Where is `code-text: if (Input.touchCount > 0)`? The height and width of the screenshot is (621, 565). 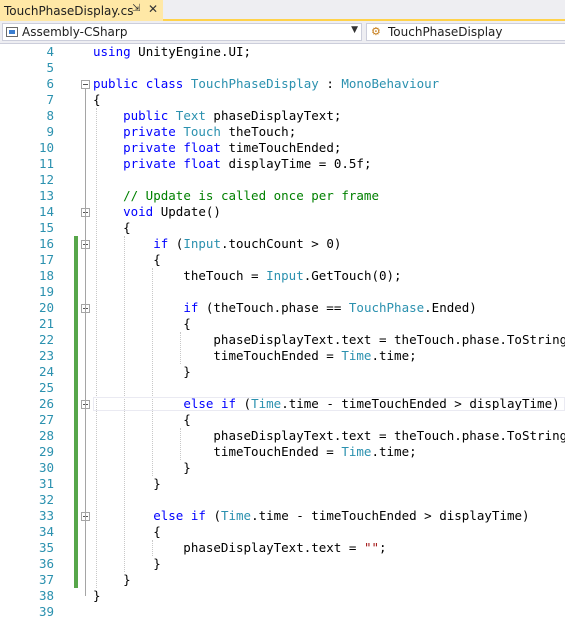
code-text: if (Input.touchCount > 0) is located at coordinates (247, 243).